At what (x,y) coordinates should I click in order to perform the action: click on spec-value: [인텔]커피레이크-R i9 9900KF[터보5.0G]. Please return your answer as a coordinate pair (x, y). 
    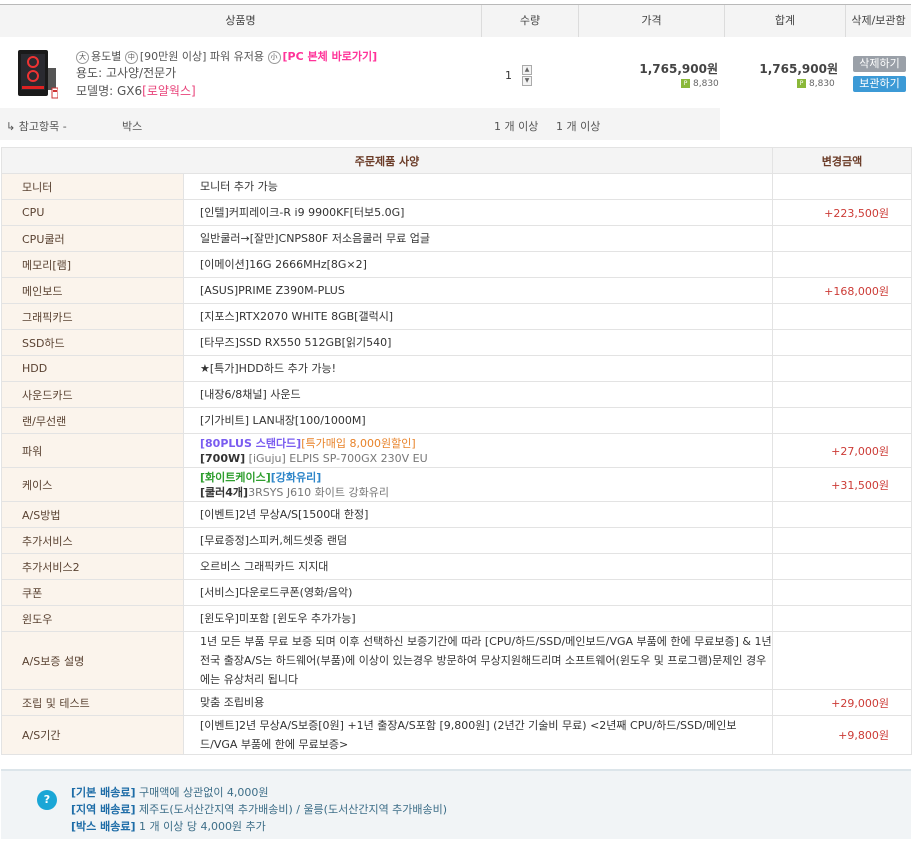
    Looking at the image, I should click on (478, 212).